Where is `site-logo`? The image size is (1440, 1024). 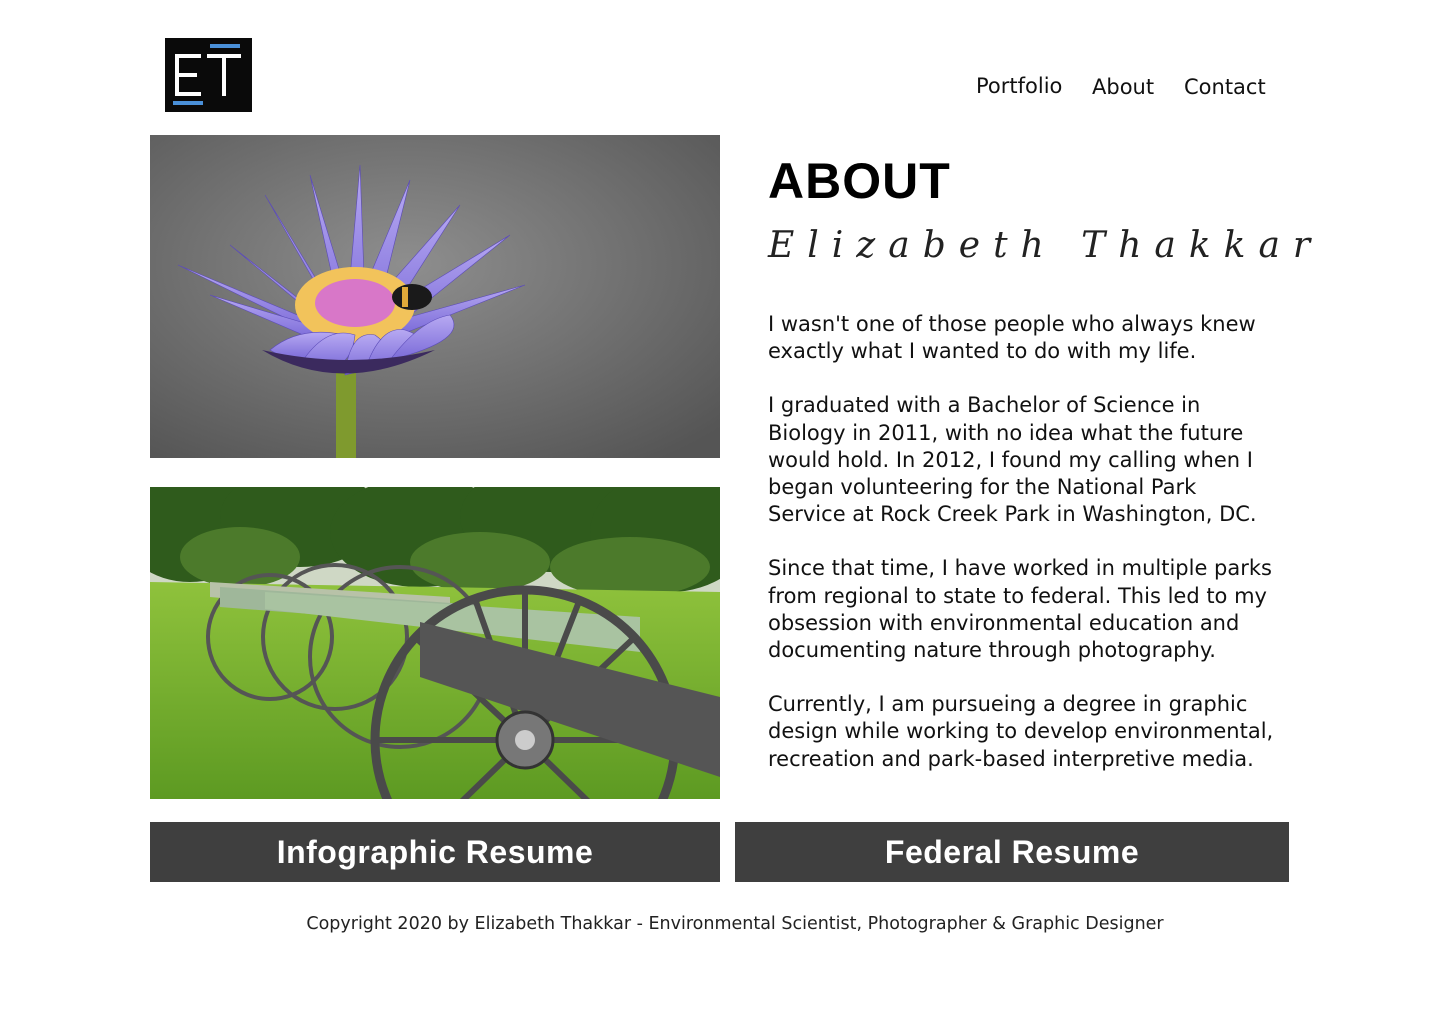
site-logo is located at coordinates (208, 75).